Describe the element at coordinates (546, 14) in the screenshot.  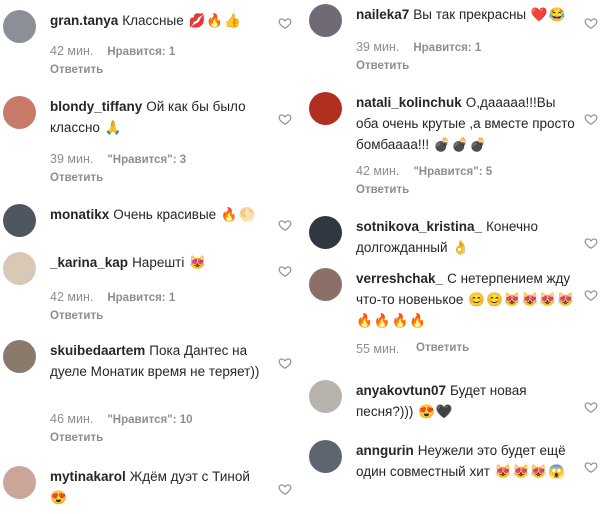
I see `comment-emoji: ❤️😂` at that location.